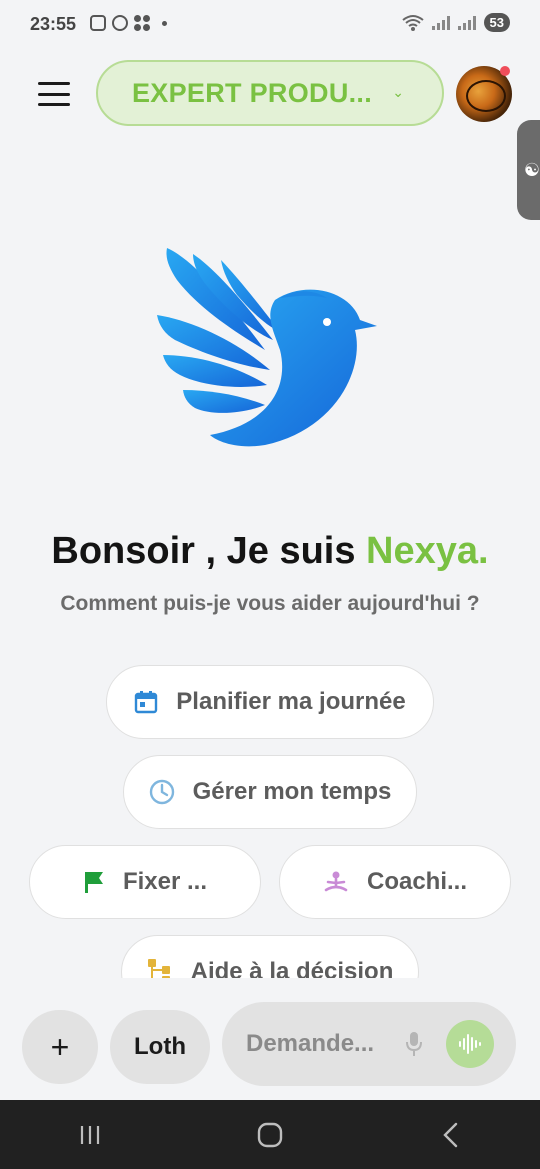  I want to click on flag-icon, so click(93, 882).